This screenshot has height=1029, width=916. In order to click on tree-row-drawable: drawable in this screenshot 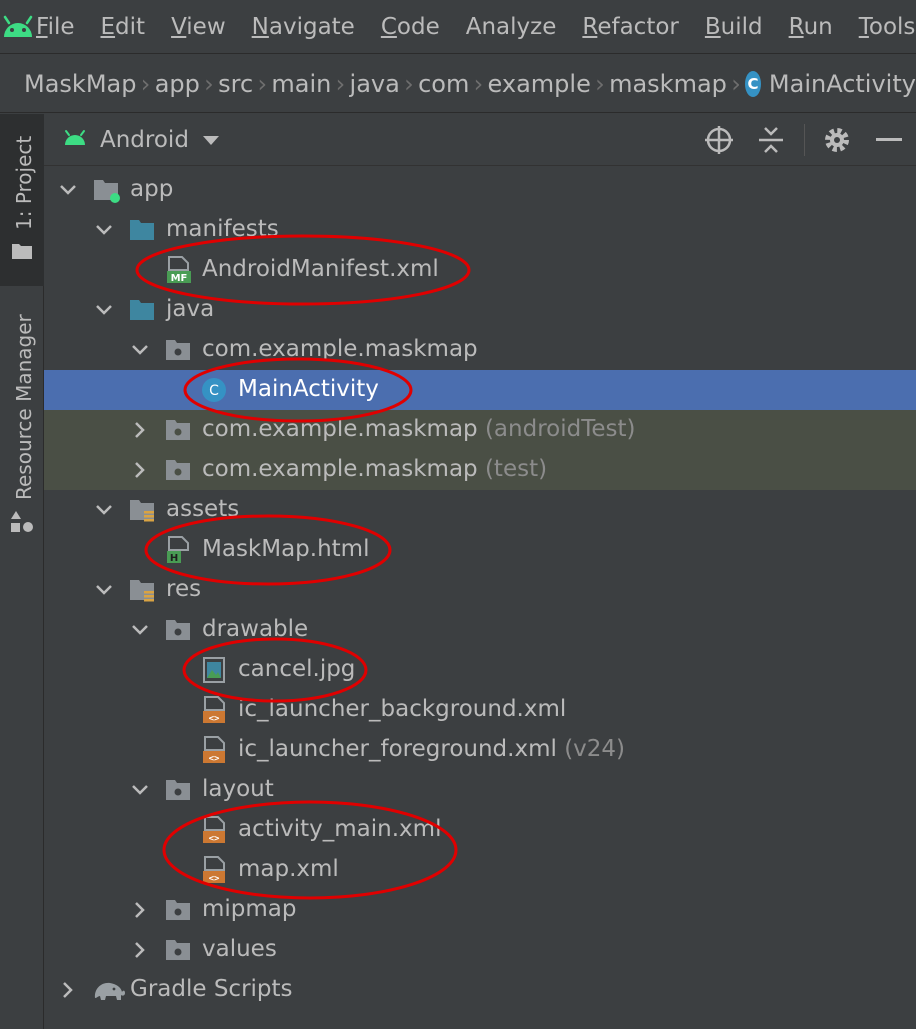, I will do `click(480, 630)`.